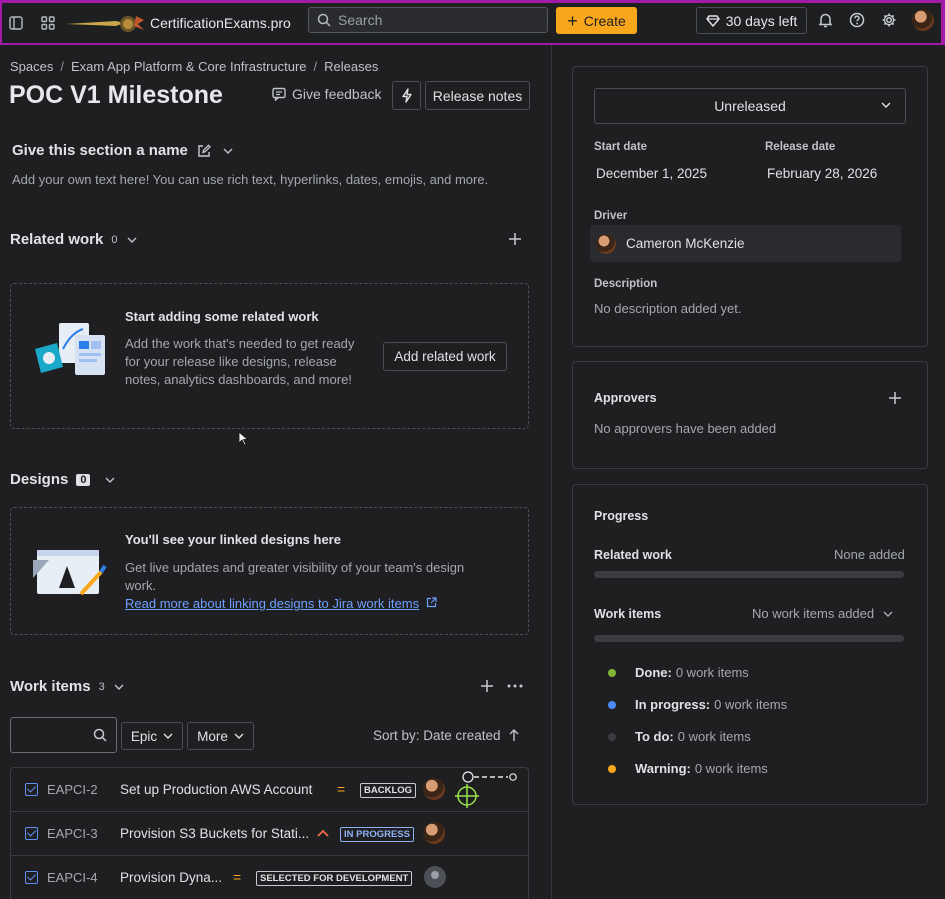 Image resolution: width=945 pixels, height=899 pixels. I want to click on work-items-search-input, so click(63, 735).